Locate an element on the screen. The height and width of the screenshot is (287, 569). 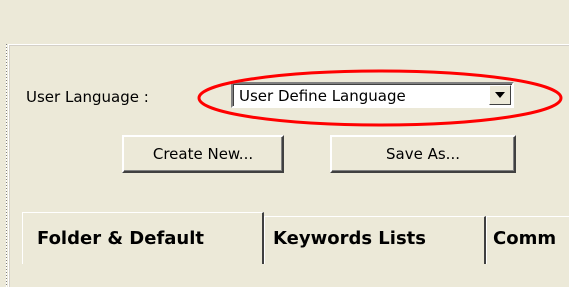
dropdown-button is located at coordinates (500, 95).